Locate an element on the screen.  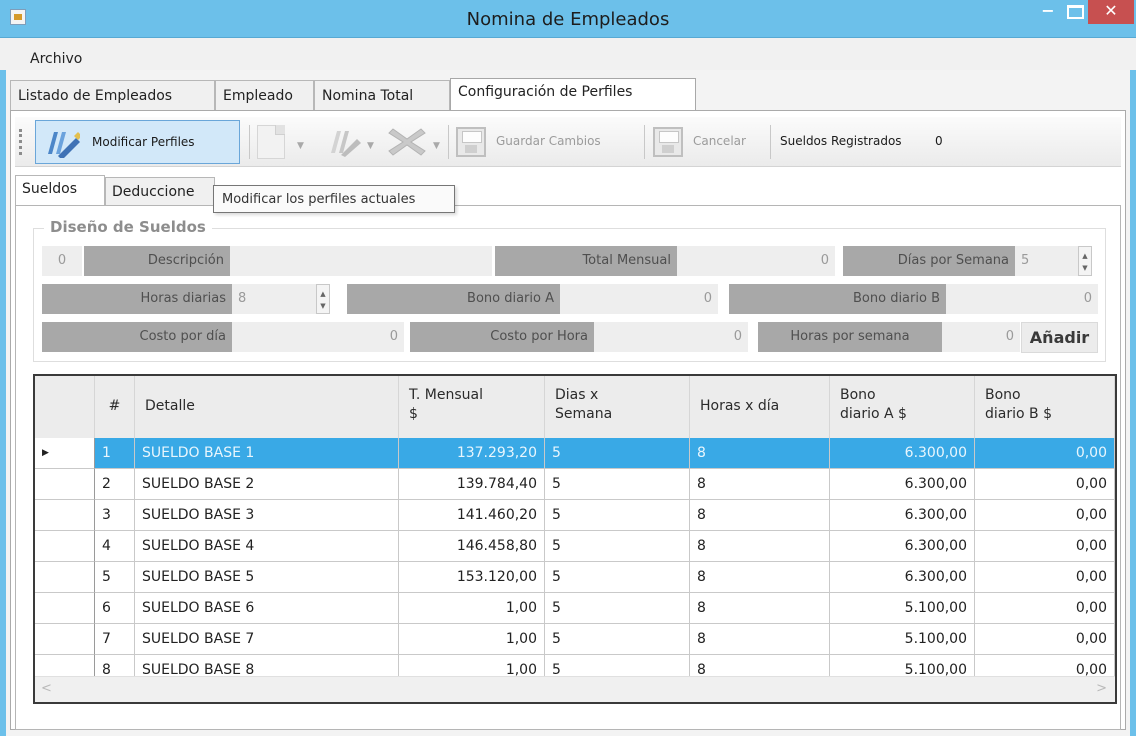
anadir-button: Añadir is located at coordinates (1059, 337).